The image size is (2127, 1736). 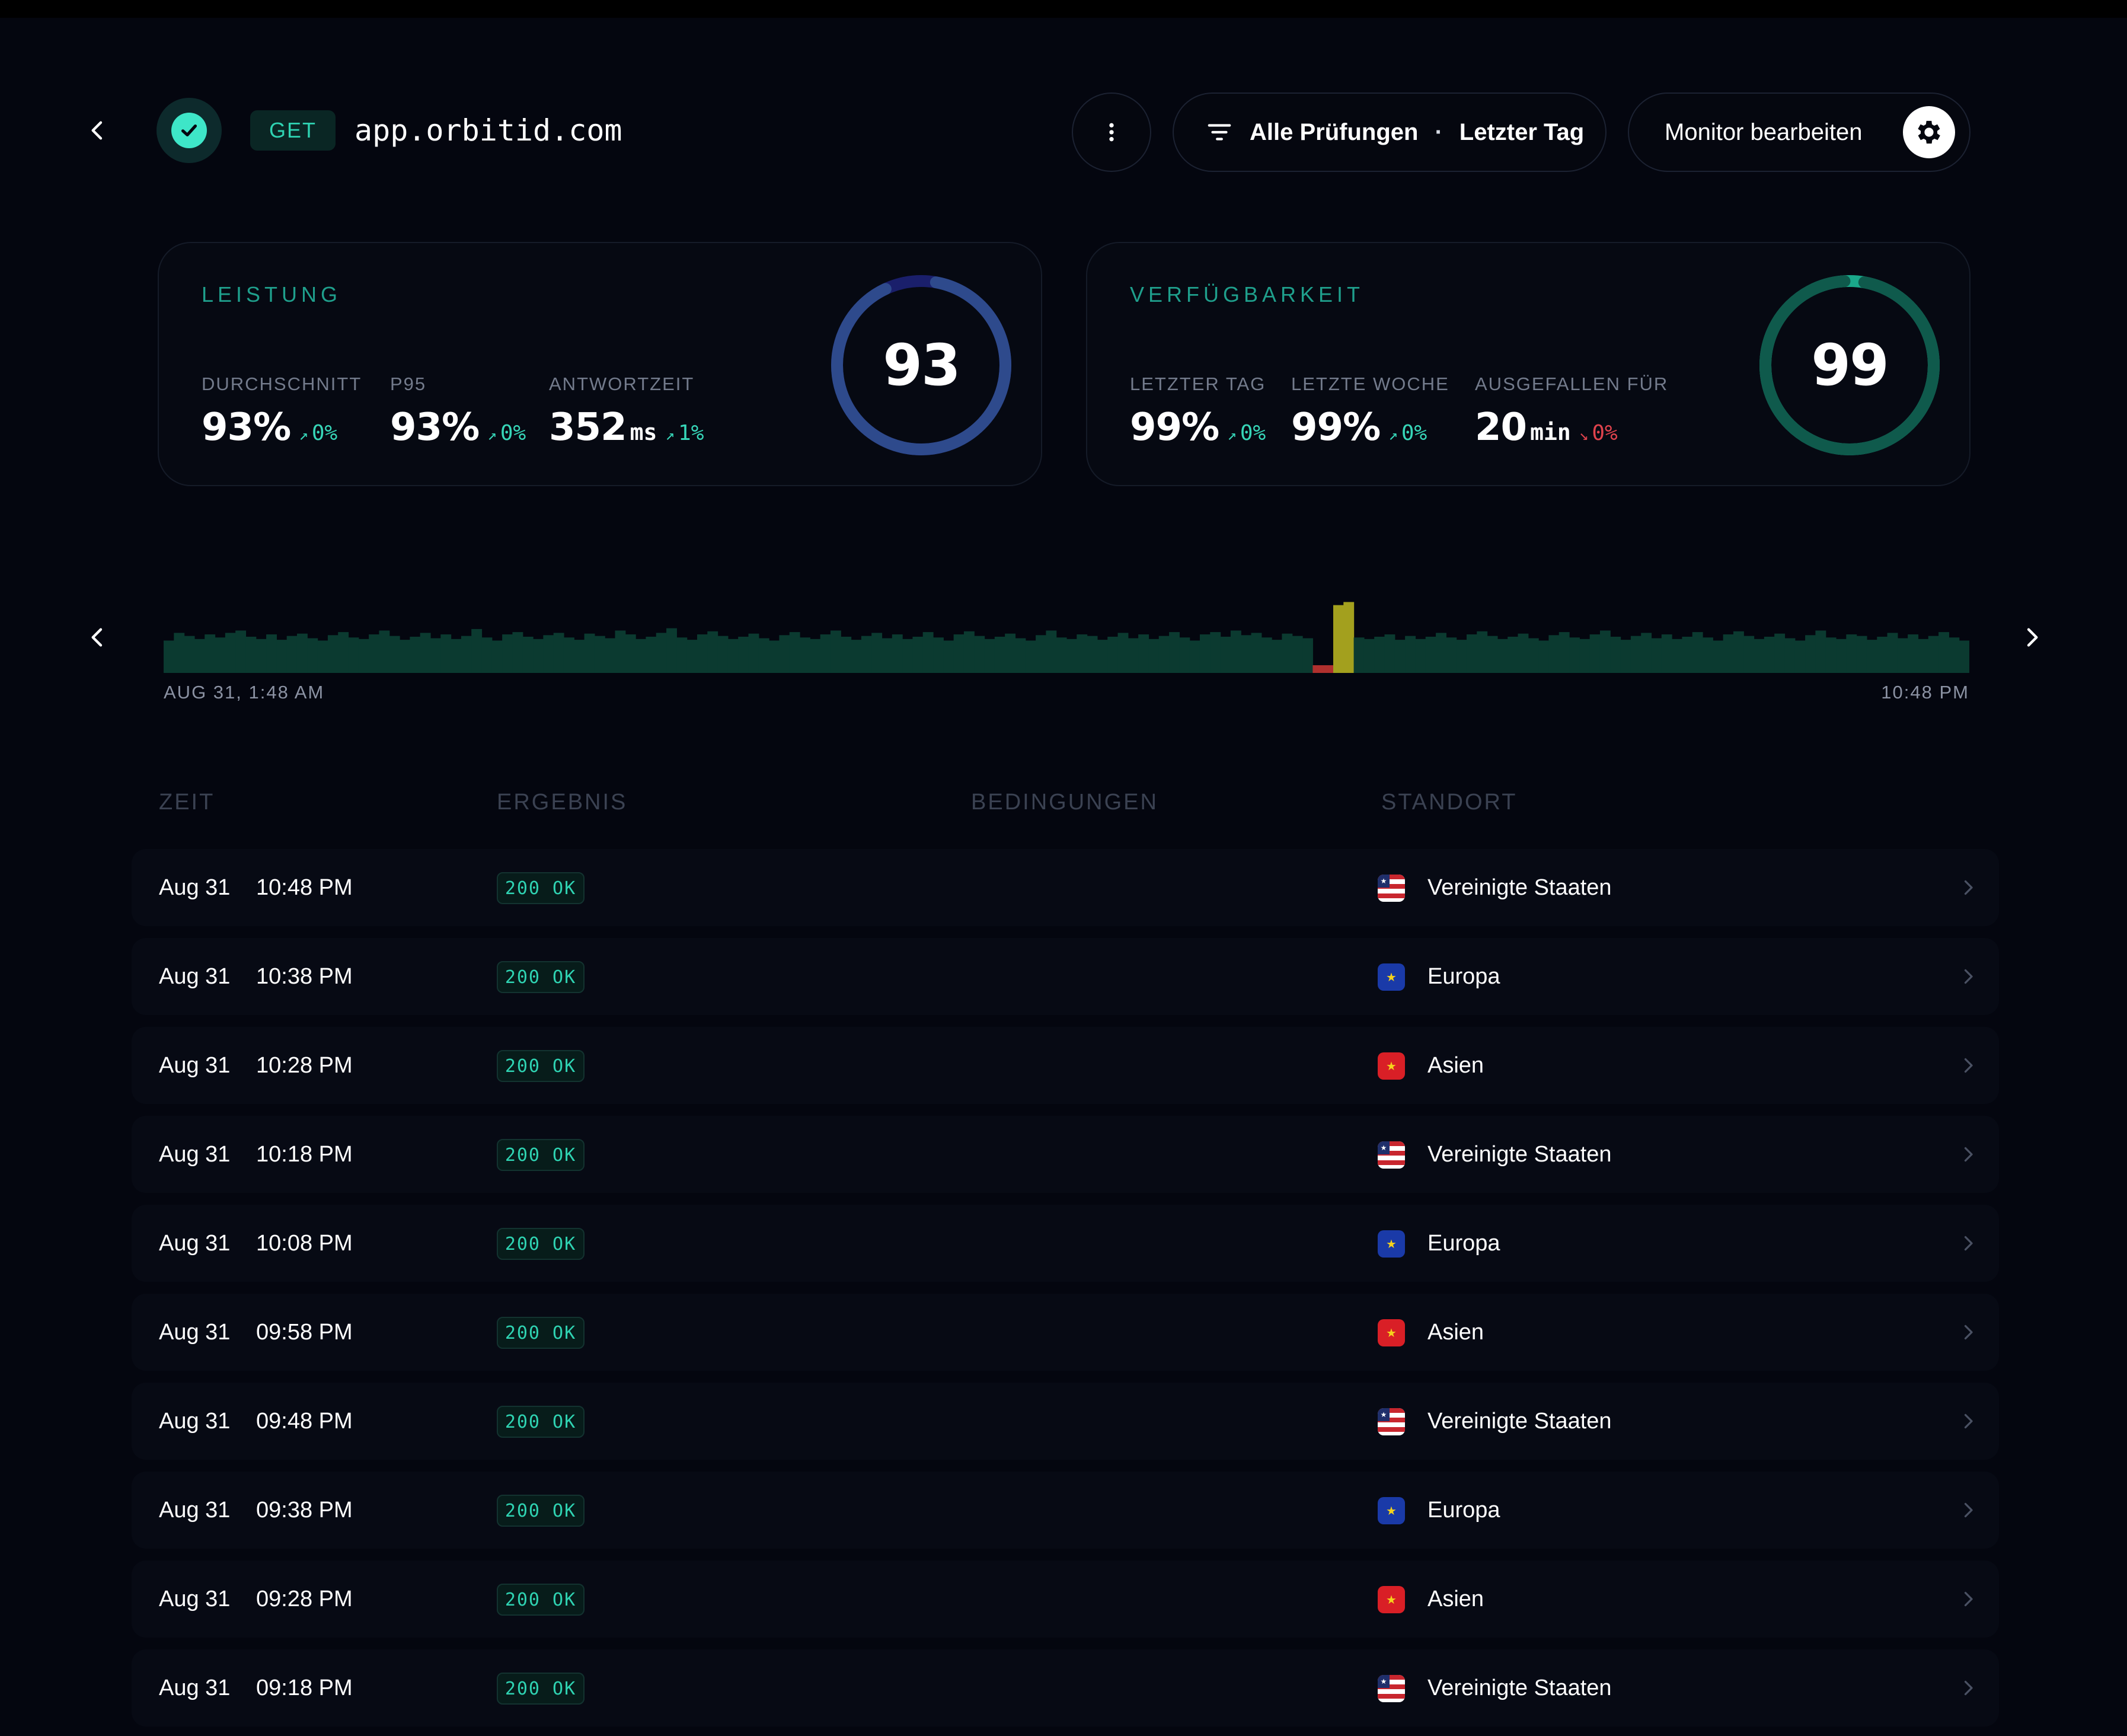 I want to click on back-button, so click(x=98, y=130).